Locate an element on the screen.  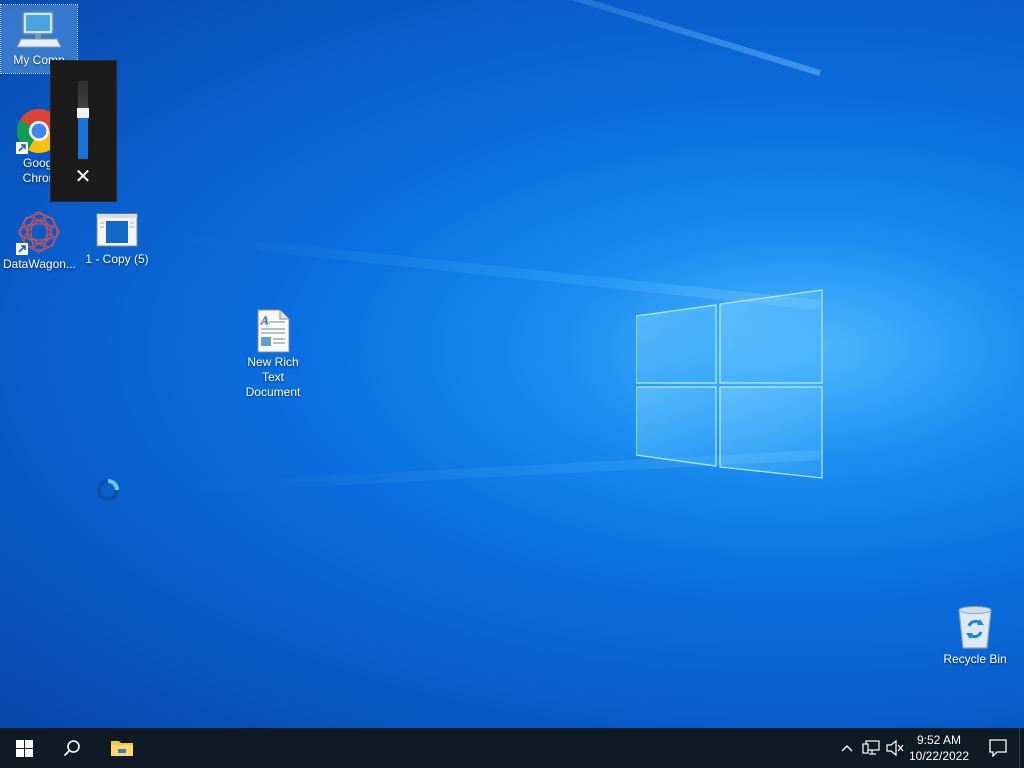
taskbar-file-explorer is located at coordinates (122, 748).